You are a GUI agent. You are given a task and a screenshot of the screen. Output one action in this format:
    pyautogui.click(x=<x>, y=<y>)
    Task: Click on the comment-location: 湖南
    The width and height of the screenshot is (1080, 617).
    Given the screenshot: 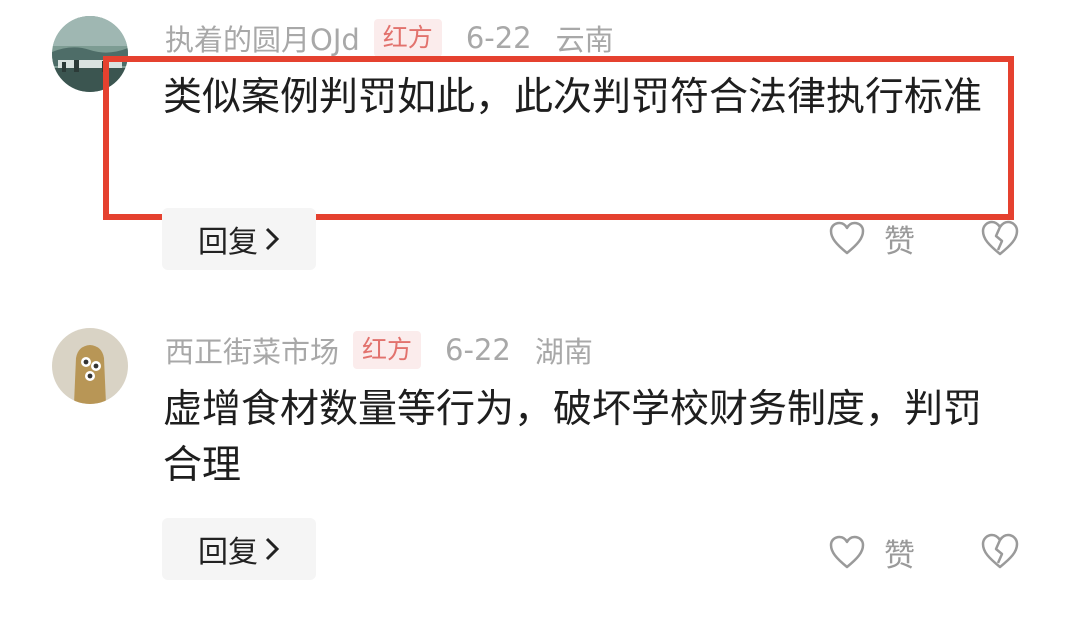 What is the action you would take?
    pyautogui.click(x=563, y=352)
    